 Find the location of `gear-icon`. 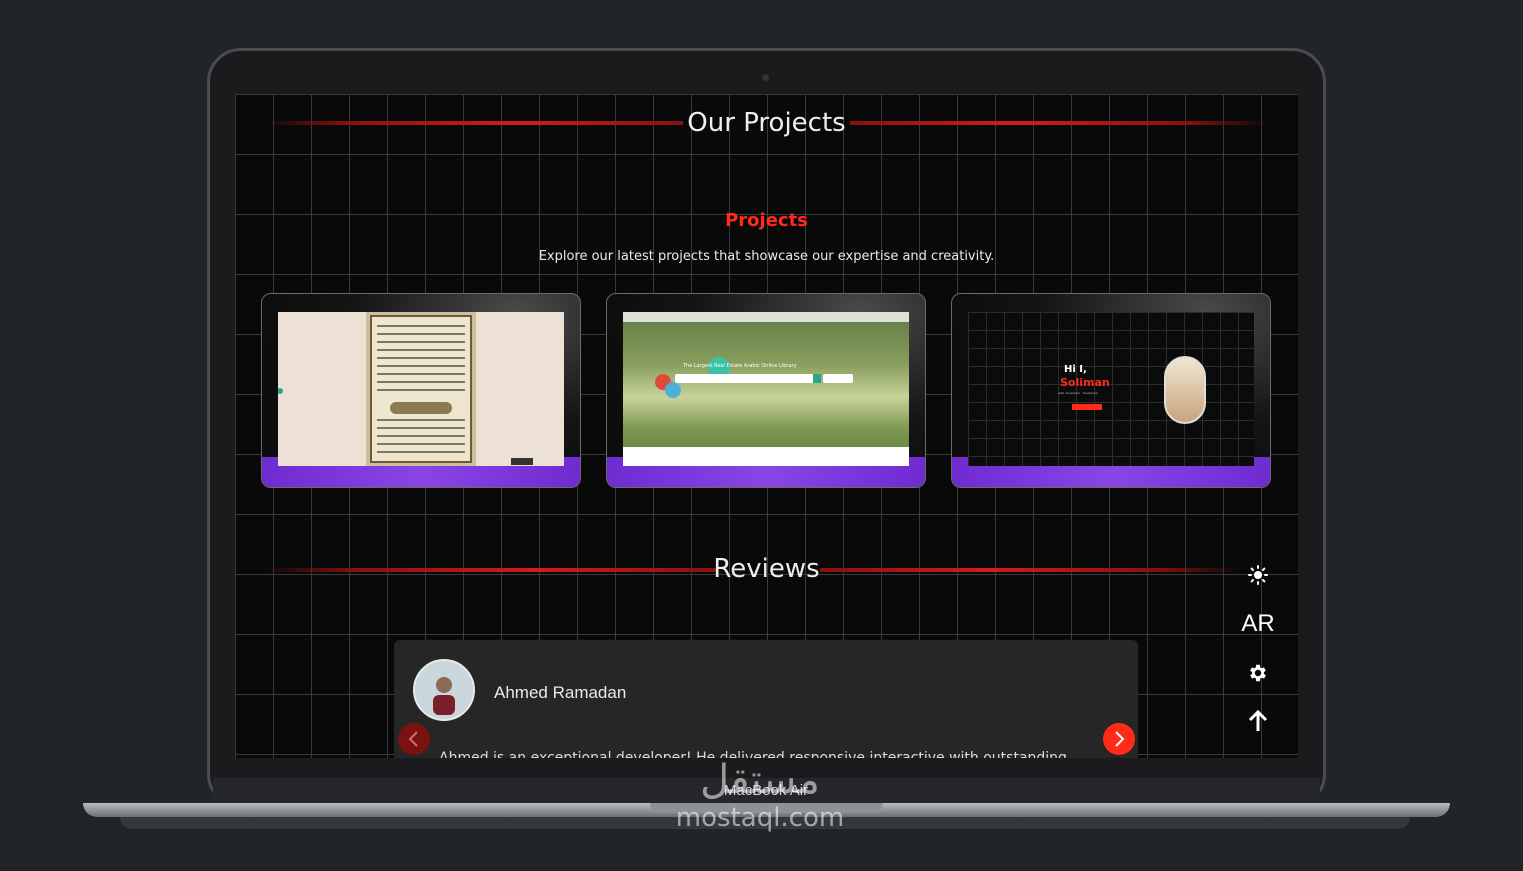

gear-icon is located at coordinates (1258, 673).